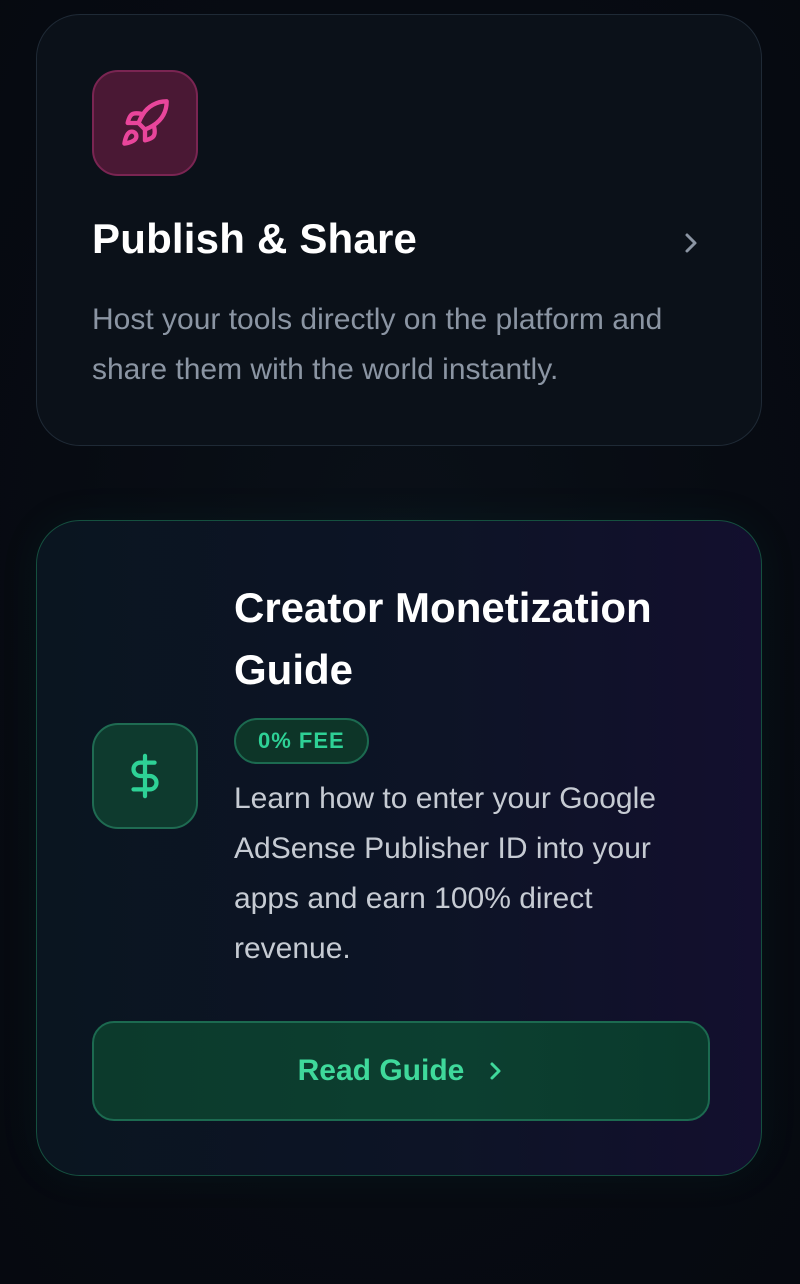 The width and height of the screenshot is (800, 1284). Describe the element at coordinates (301, 741) in the screenshot. I see `fee-badge: 0% FEE` at that location.